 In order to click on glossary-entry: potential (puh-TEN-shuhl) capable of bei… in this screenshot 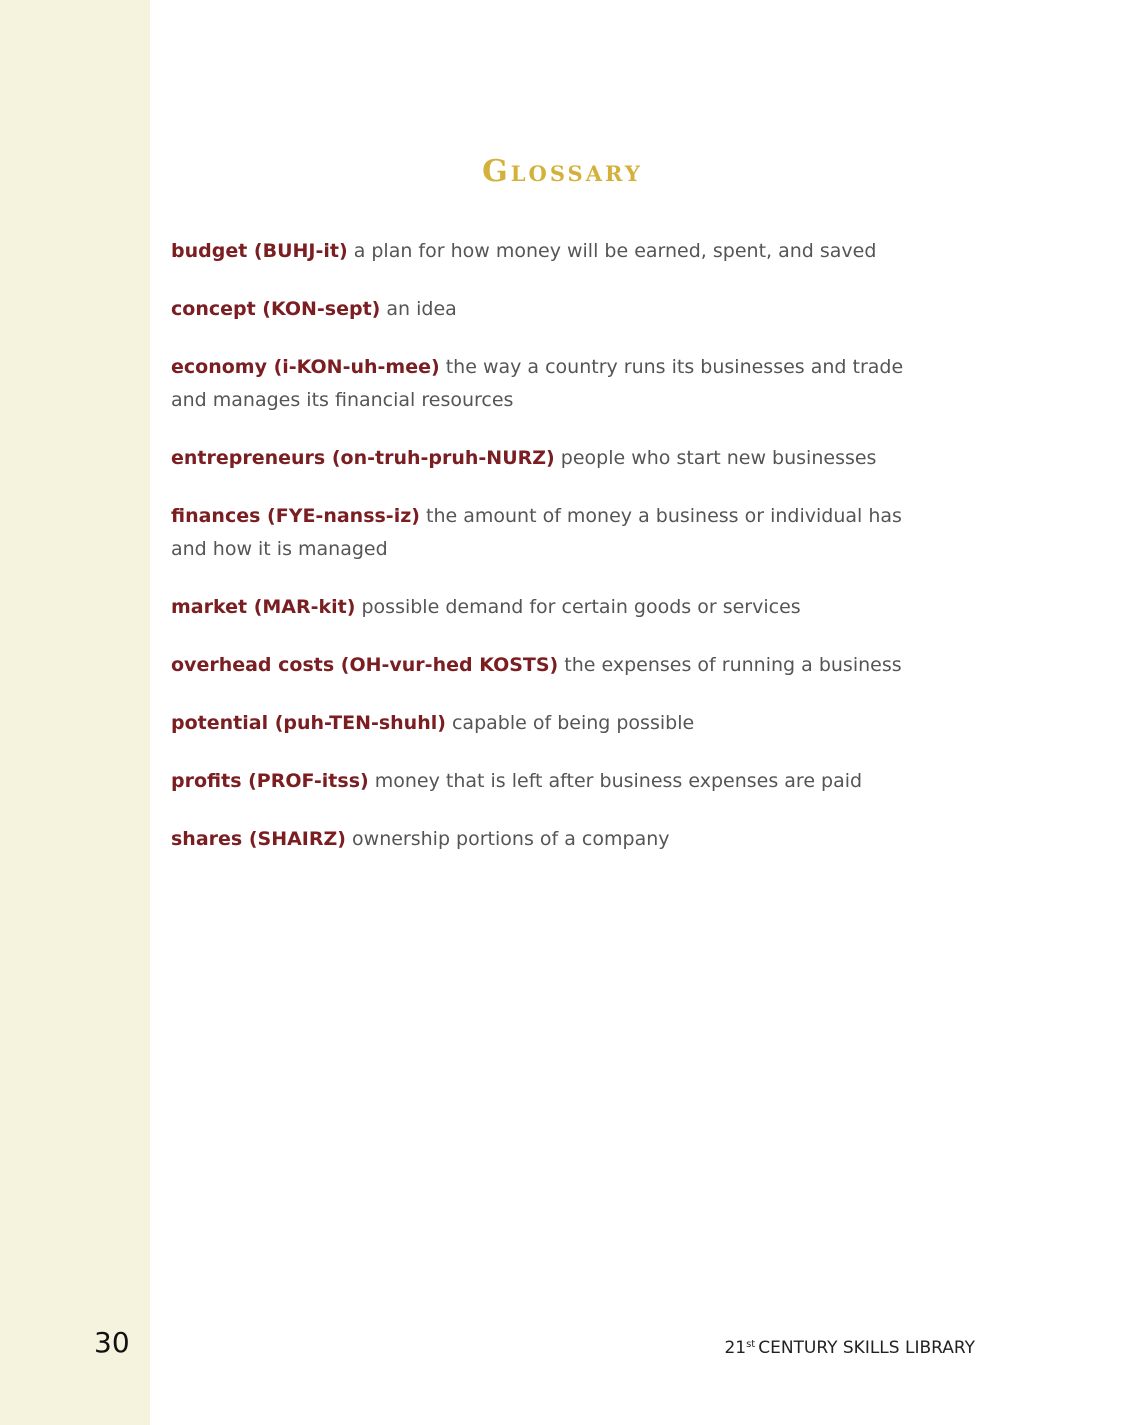, I will do `click(551, 723)`.